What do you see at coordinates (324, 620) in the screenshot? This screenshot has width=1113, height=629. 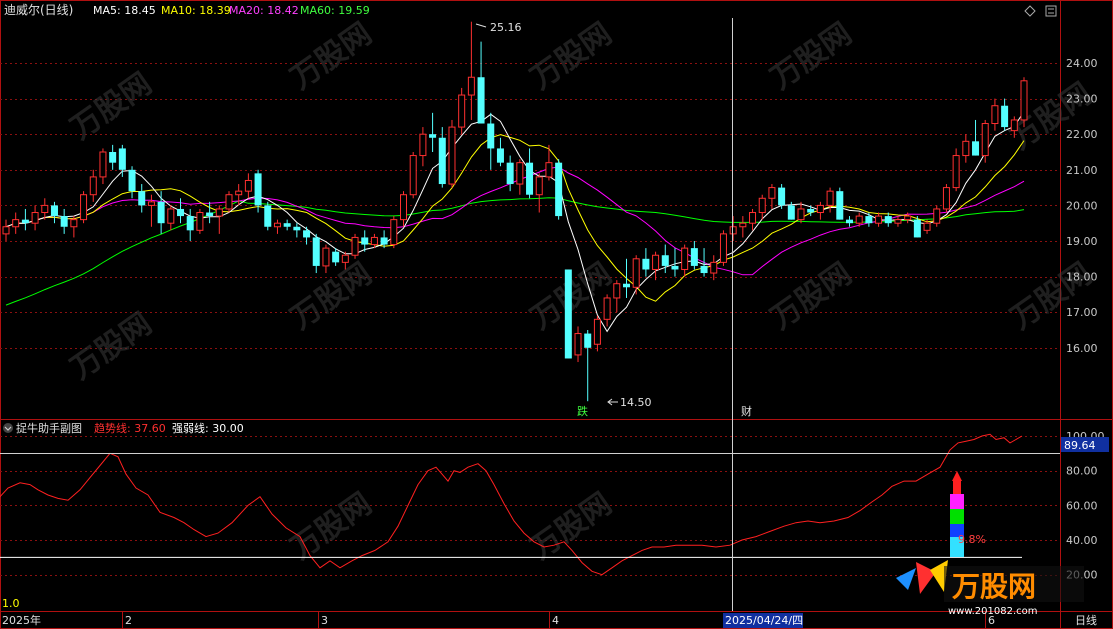 I see `date-label-2: 3` at bounding box center [324, 620].